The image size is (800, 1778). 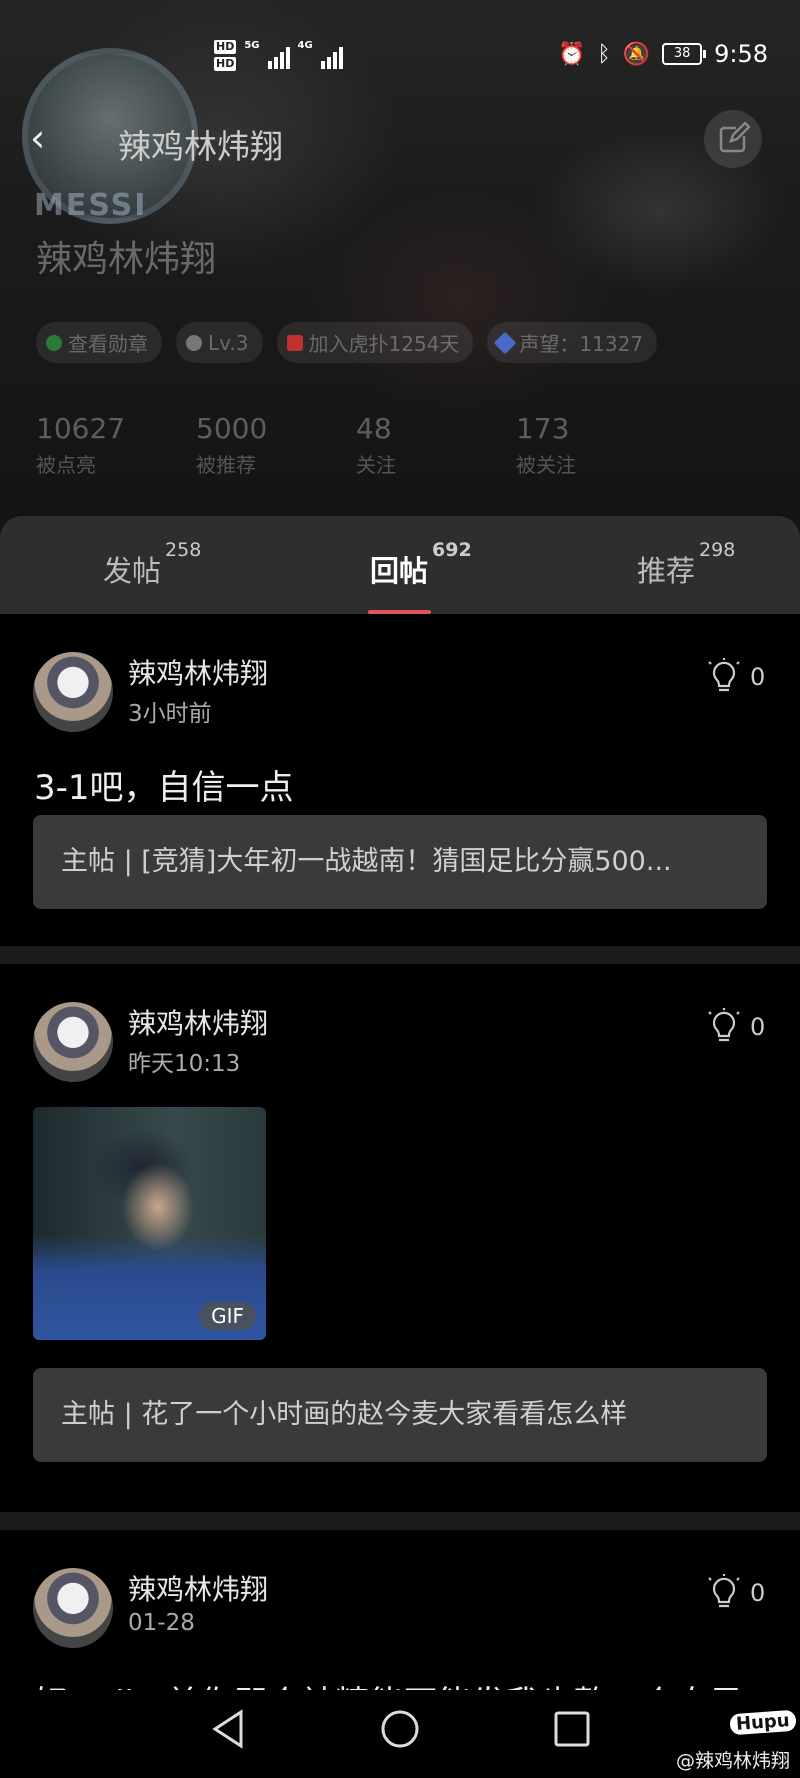 I want to click on content-tabs: 发帖258 回帖692 推荐298, so click(x=400, y=565).